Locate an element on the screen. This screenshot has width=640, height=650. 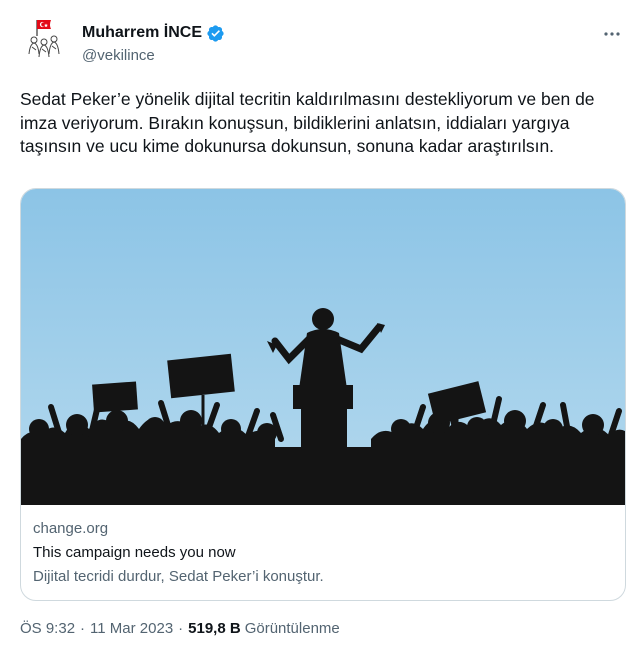
author-names: Muharrem İNCE @vekilince is located at coordinates (153, 43).